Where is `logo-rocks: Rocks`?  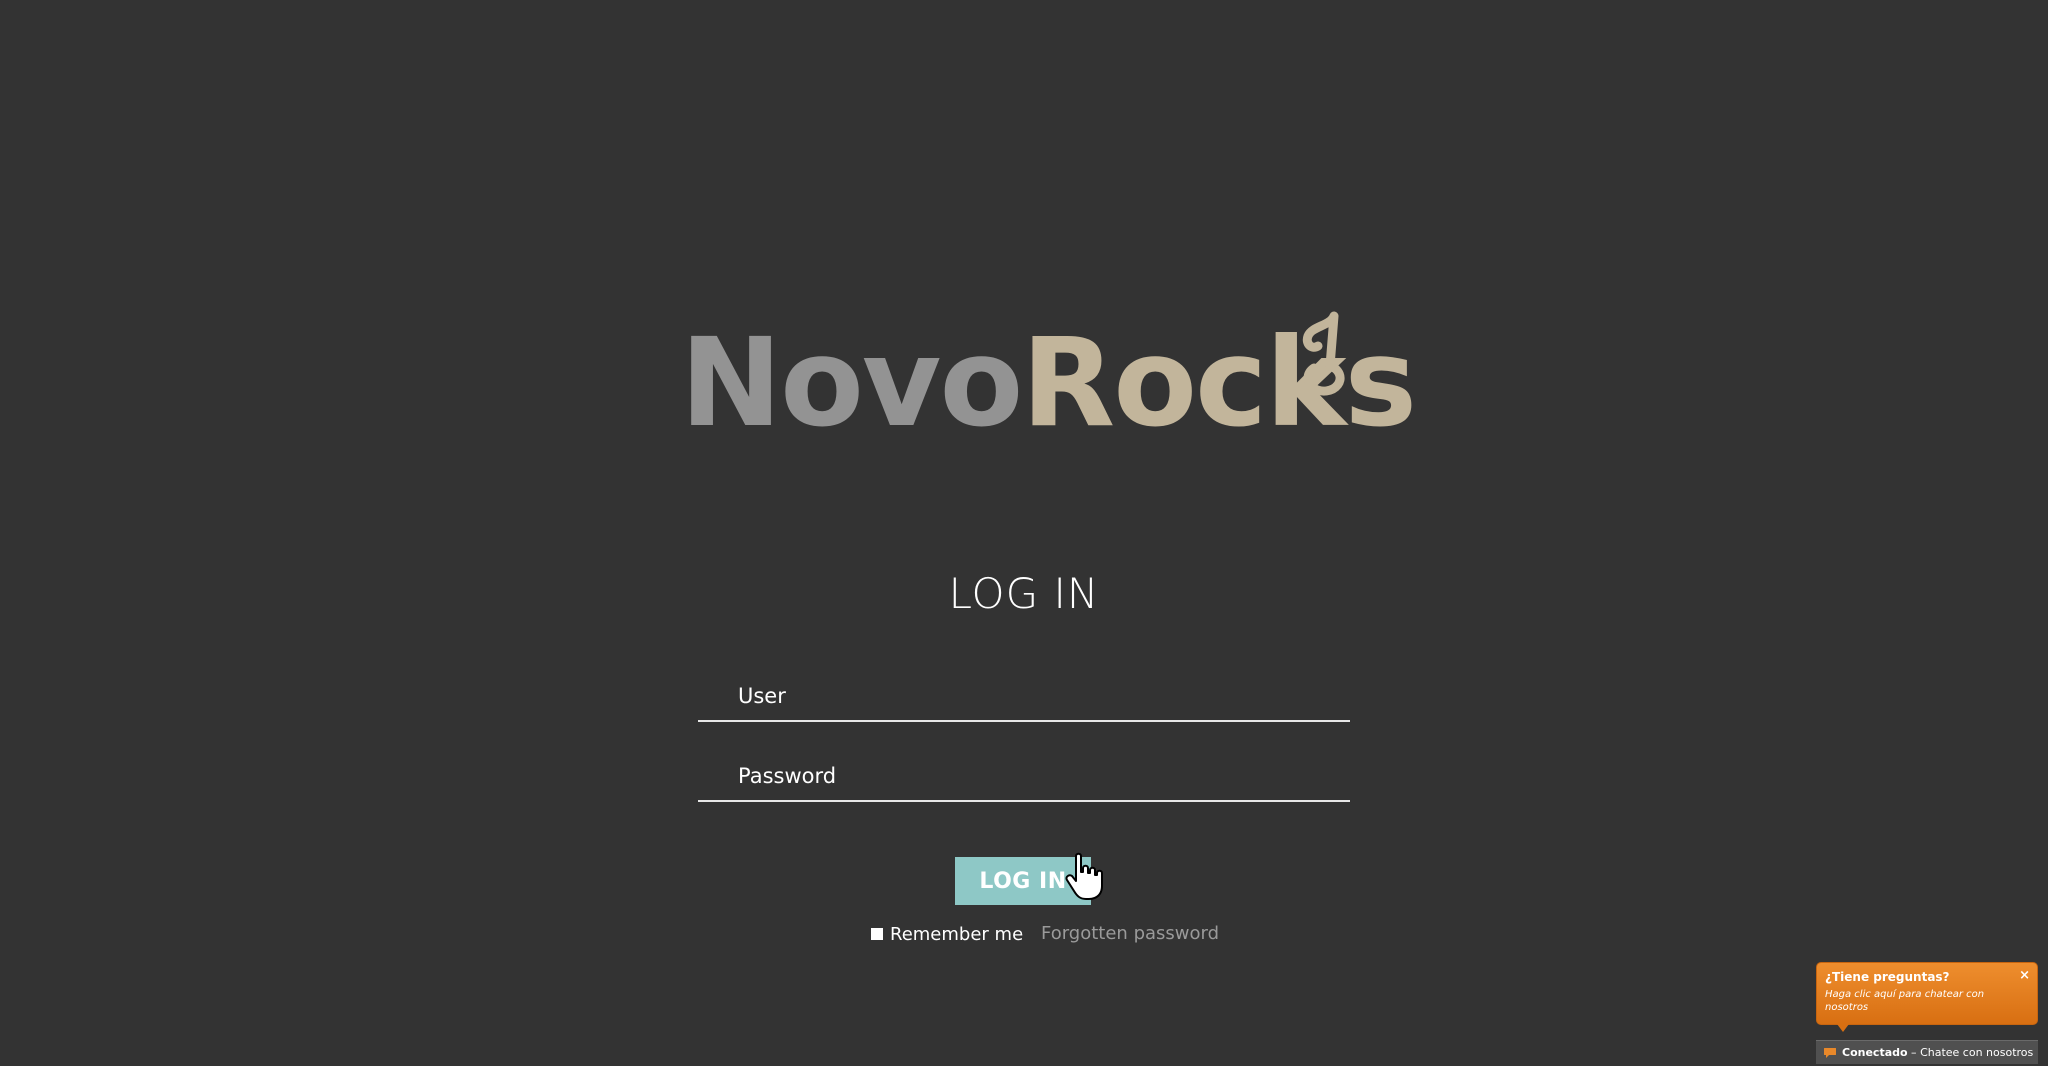 logo-rocks: Rocks is located at coordinates (1219, 383).